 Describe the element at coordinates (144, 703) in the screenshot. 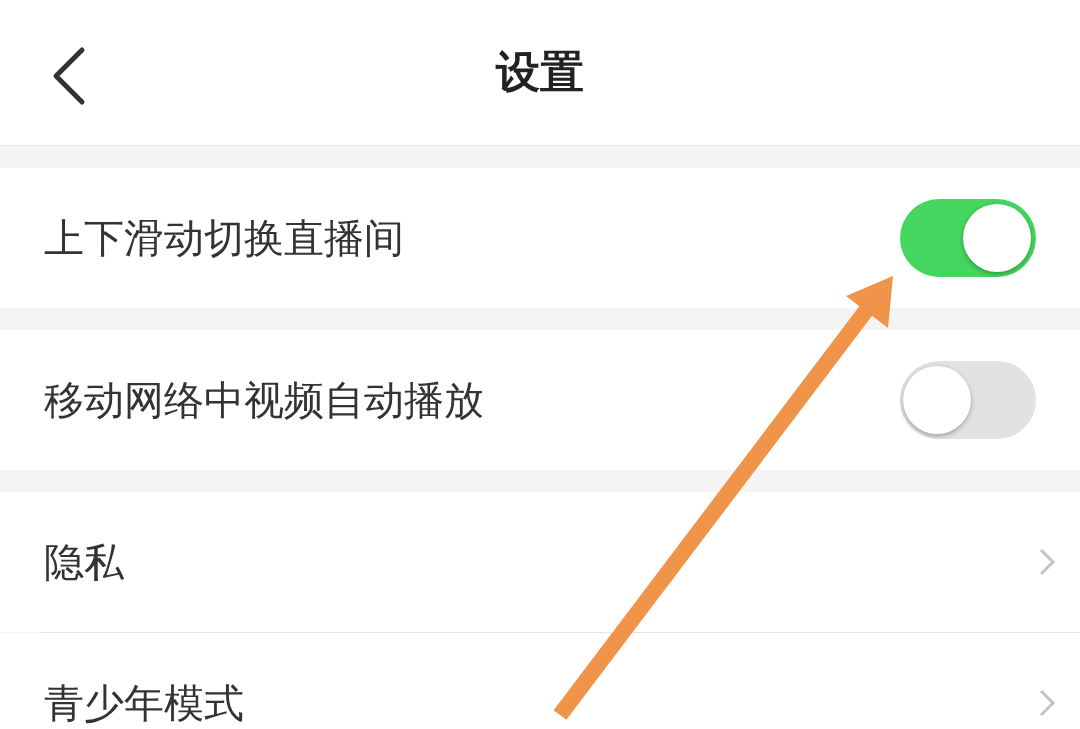

I see `setting-label: 青少年模式` at that location.